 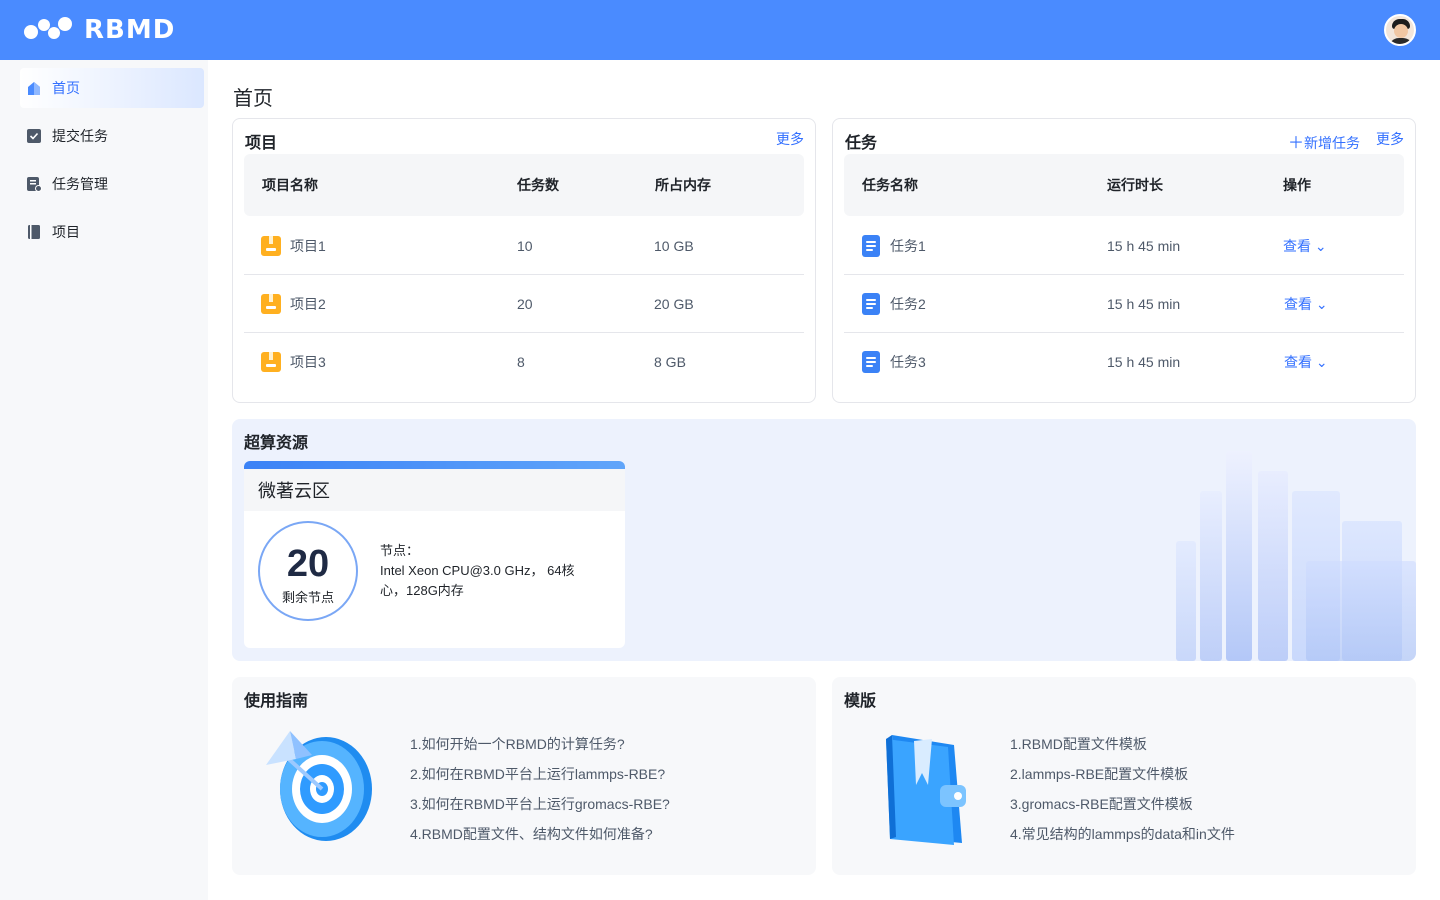 I want to click on projects-more-link: 更多, so click(x=790, y=139).